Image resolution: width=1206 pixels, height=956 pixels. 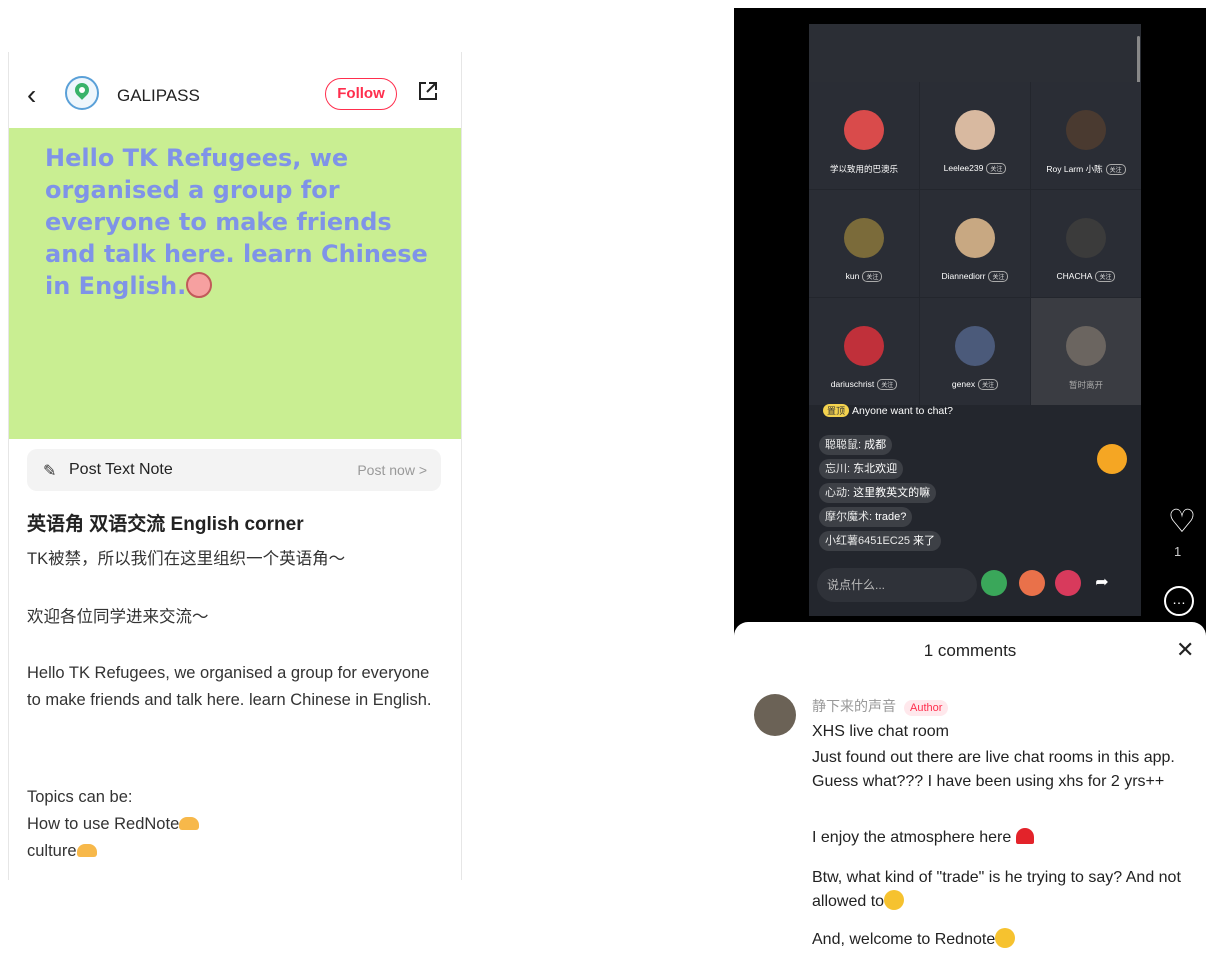 What do you see at coordinates (1024, 836) in the screenshot?
I see `red-heart-emoji-icon` at bounding box center [1024, 836].